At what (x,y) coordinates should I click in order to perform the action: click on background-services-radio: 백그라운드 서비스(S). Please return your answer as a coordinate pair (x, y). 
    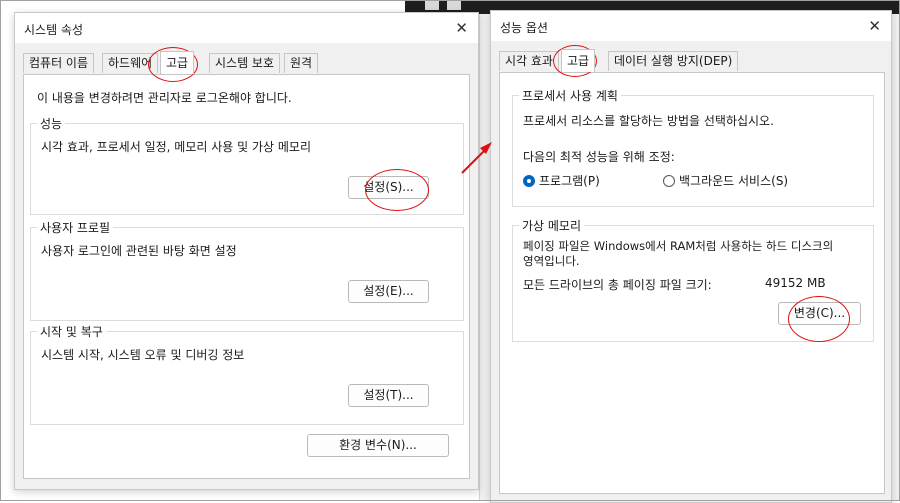
    Looking at the image, I should click on (725, 180).